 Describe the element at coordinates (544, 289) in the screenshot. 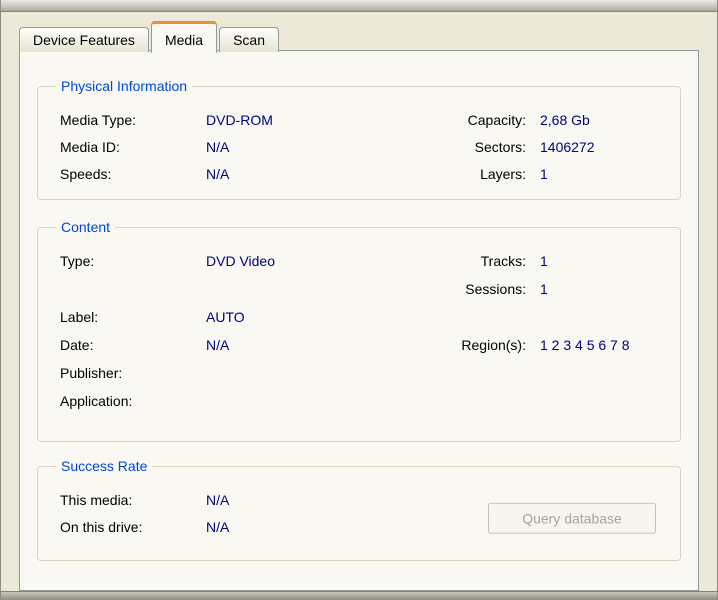

I see `sessions-value: 1` at that location.